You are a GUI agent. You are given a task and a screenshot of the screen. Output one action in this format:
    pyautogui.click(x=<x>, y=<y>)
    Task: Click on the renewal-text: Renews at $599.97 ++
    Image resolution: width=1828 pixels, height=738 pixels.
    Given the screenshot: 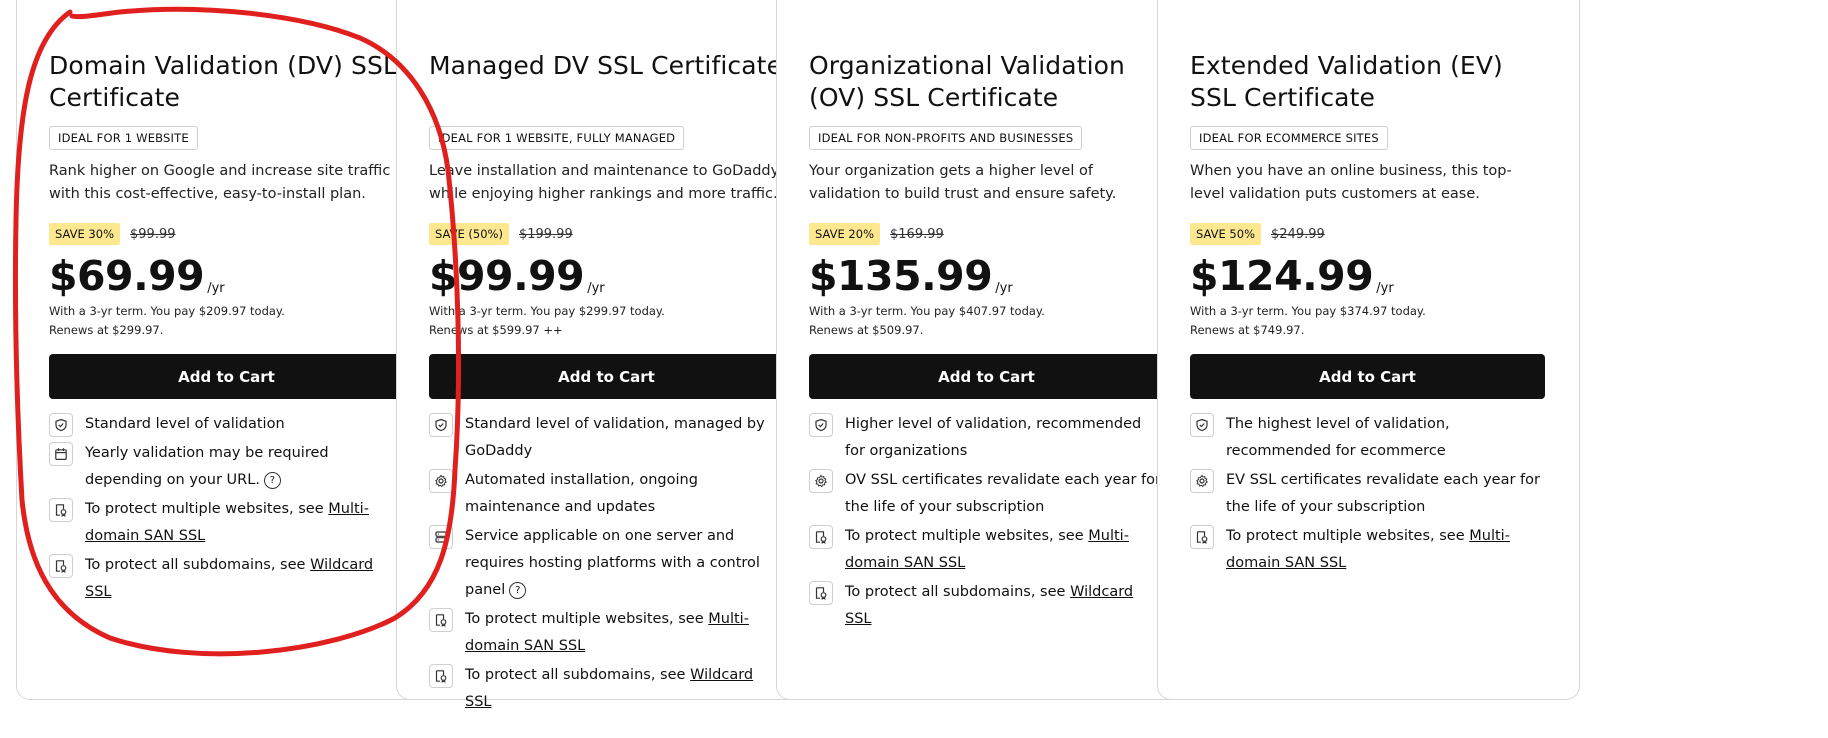 What is the action you would take?
    pyautogui.click(x=496, y=330)
    